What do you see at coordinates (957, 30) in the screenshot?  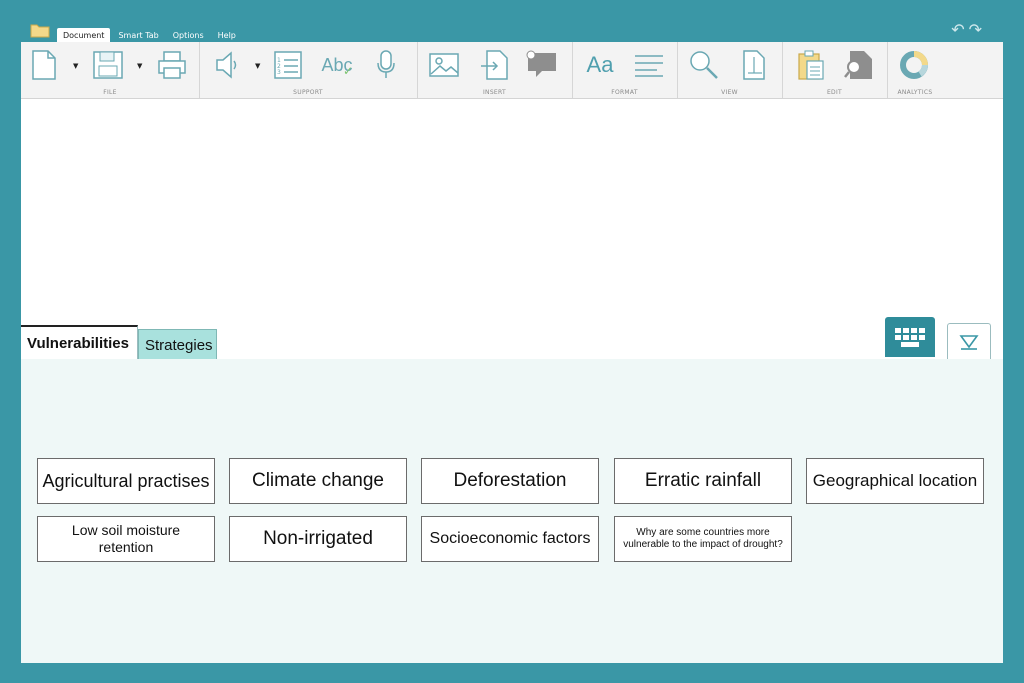 I see `undo-icon: ↶` at bounding box center [957, 30].